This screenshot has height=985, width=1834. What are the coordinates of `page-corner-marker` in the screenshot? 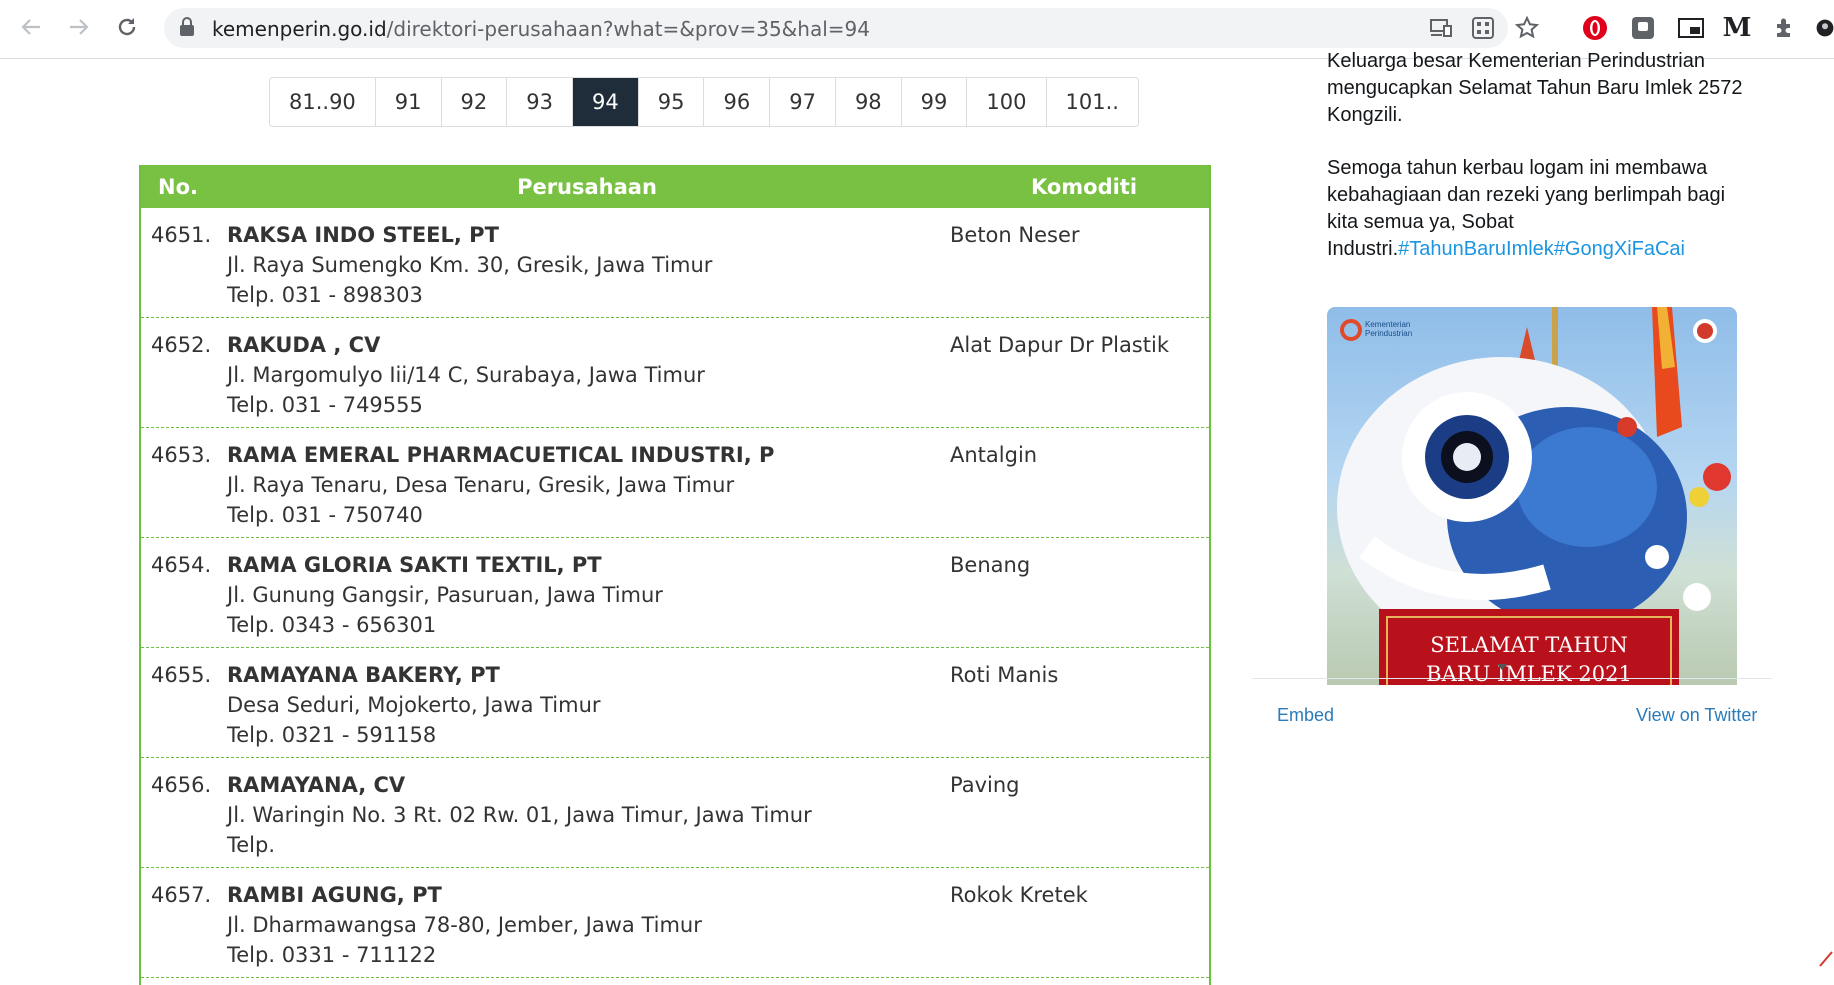 It's located at (1826, 950).